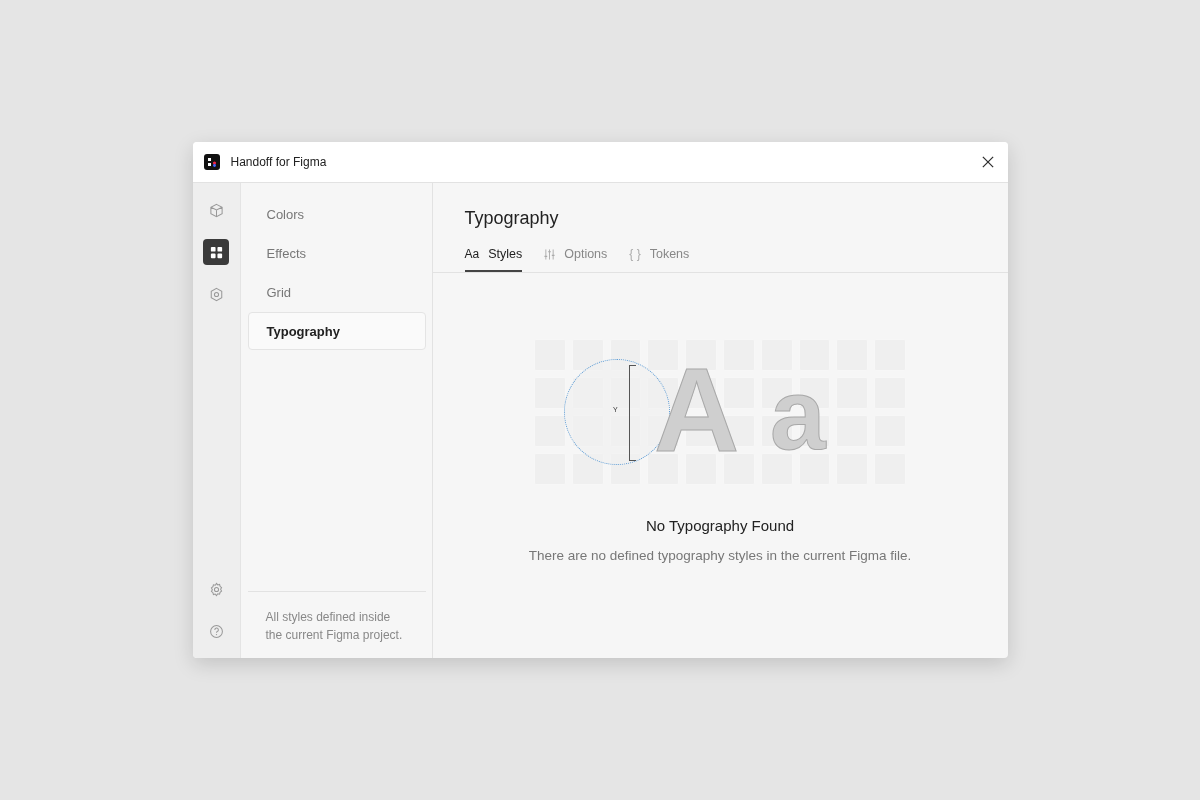 Image resolution: width=1200 pixels, height=800 pixels. Describe the element at coordinates (336, 617) in the screenshot. I see `sidebar-note: All styles defined inside the current Figma project.` at that location.